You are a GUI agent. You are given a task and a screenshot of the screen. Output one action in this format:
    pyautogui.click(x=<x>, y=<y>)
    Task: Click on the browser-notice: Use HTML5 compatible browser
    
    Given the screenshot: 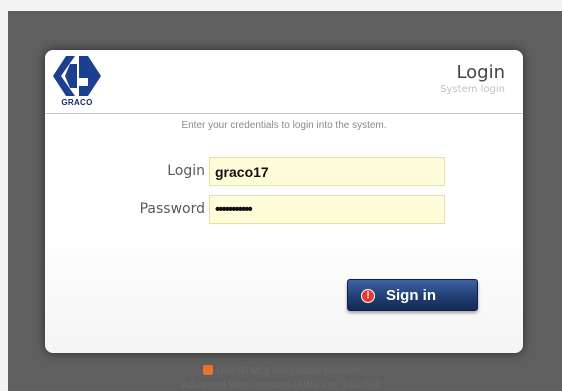 What is the action you would take?
    pyautogui.click(x=281, y=371)
    